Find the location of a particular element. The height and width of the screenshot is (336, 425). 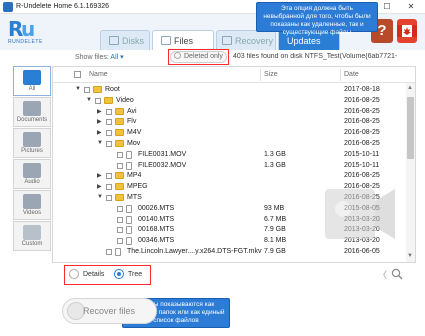

scroll-up-icon: ▲ is located at coordinates (410, 88).